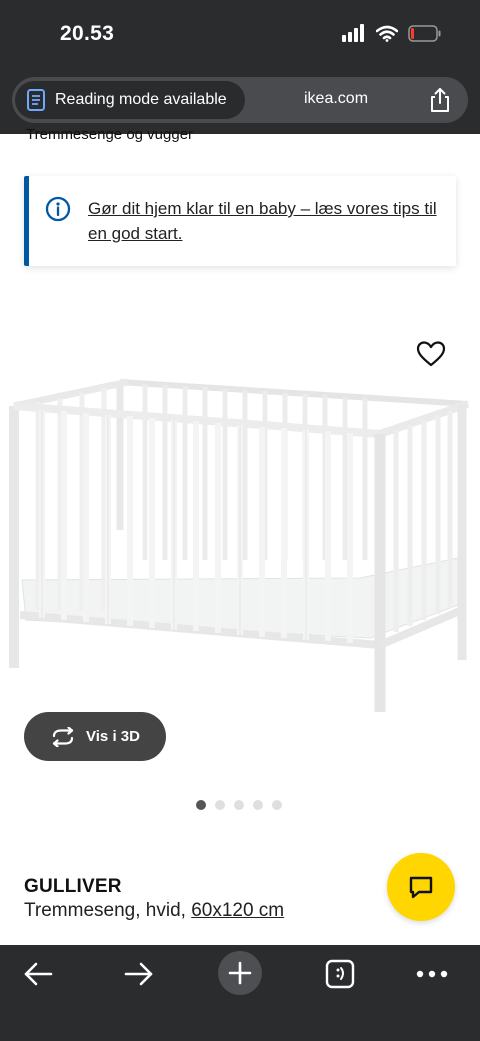 The width and height of the screenshot is (480, 1041). What do you see at coordinates (255, 472) in the screenshot?
I see `crib-back-slats` at bounding box center [255, 472].